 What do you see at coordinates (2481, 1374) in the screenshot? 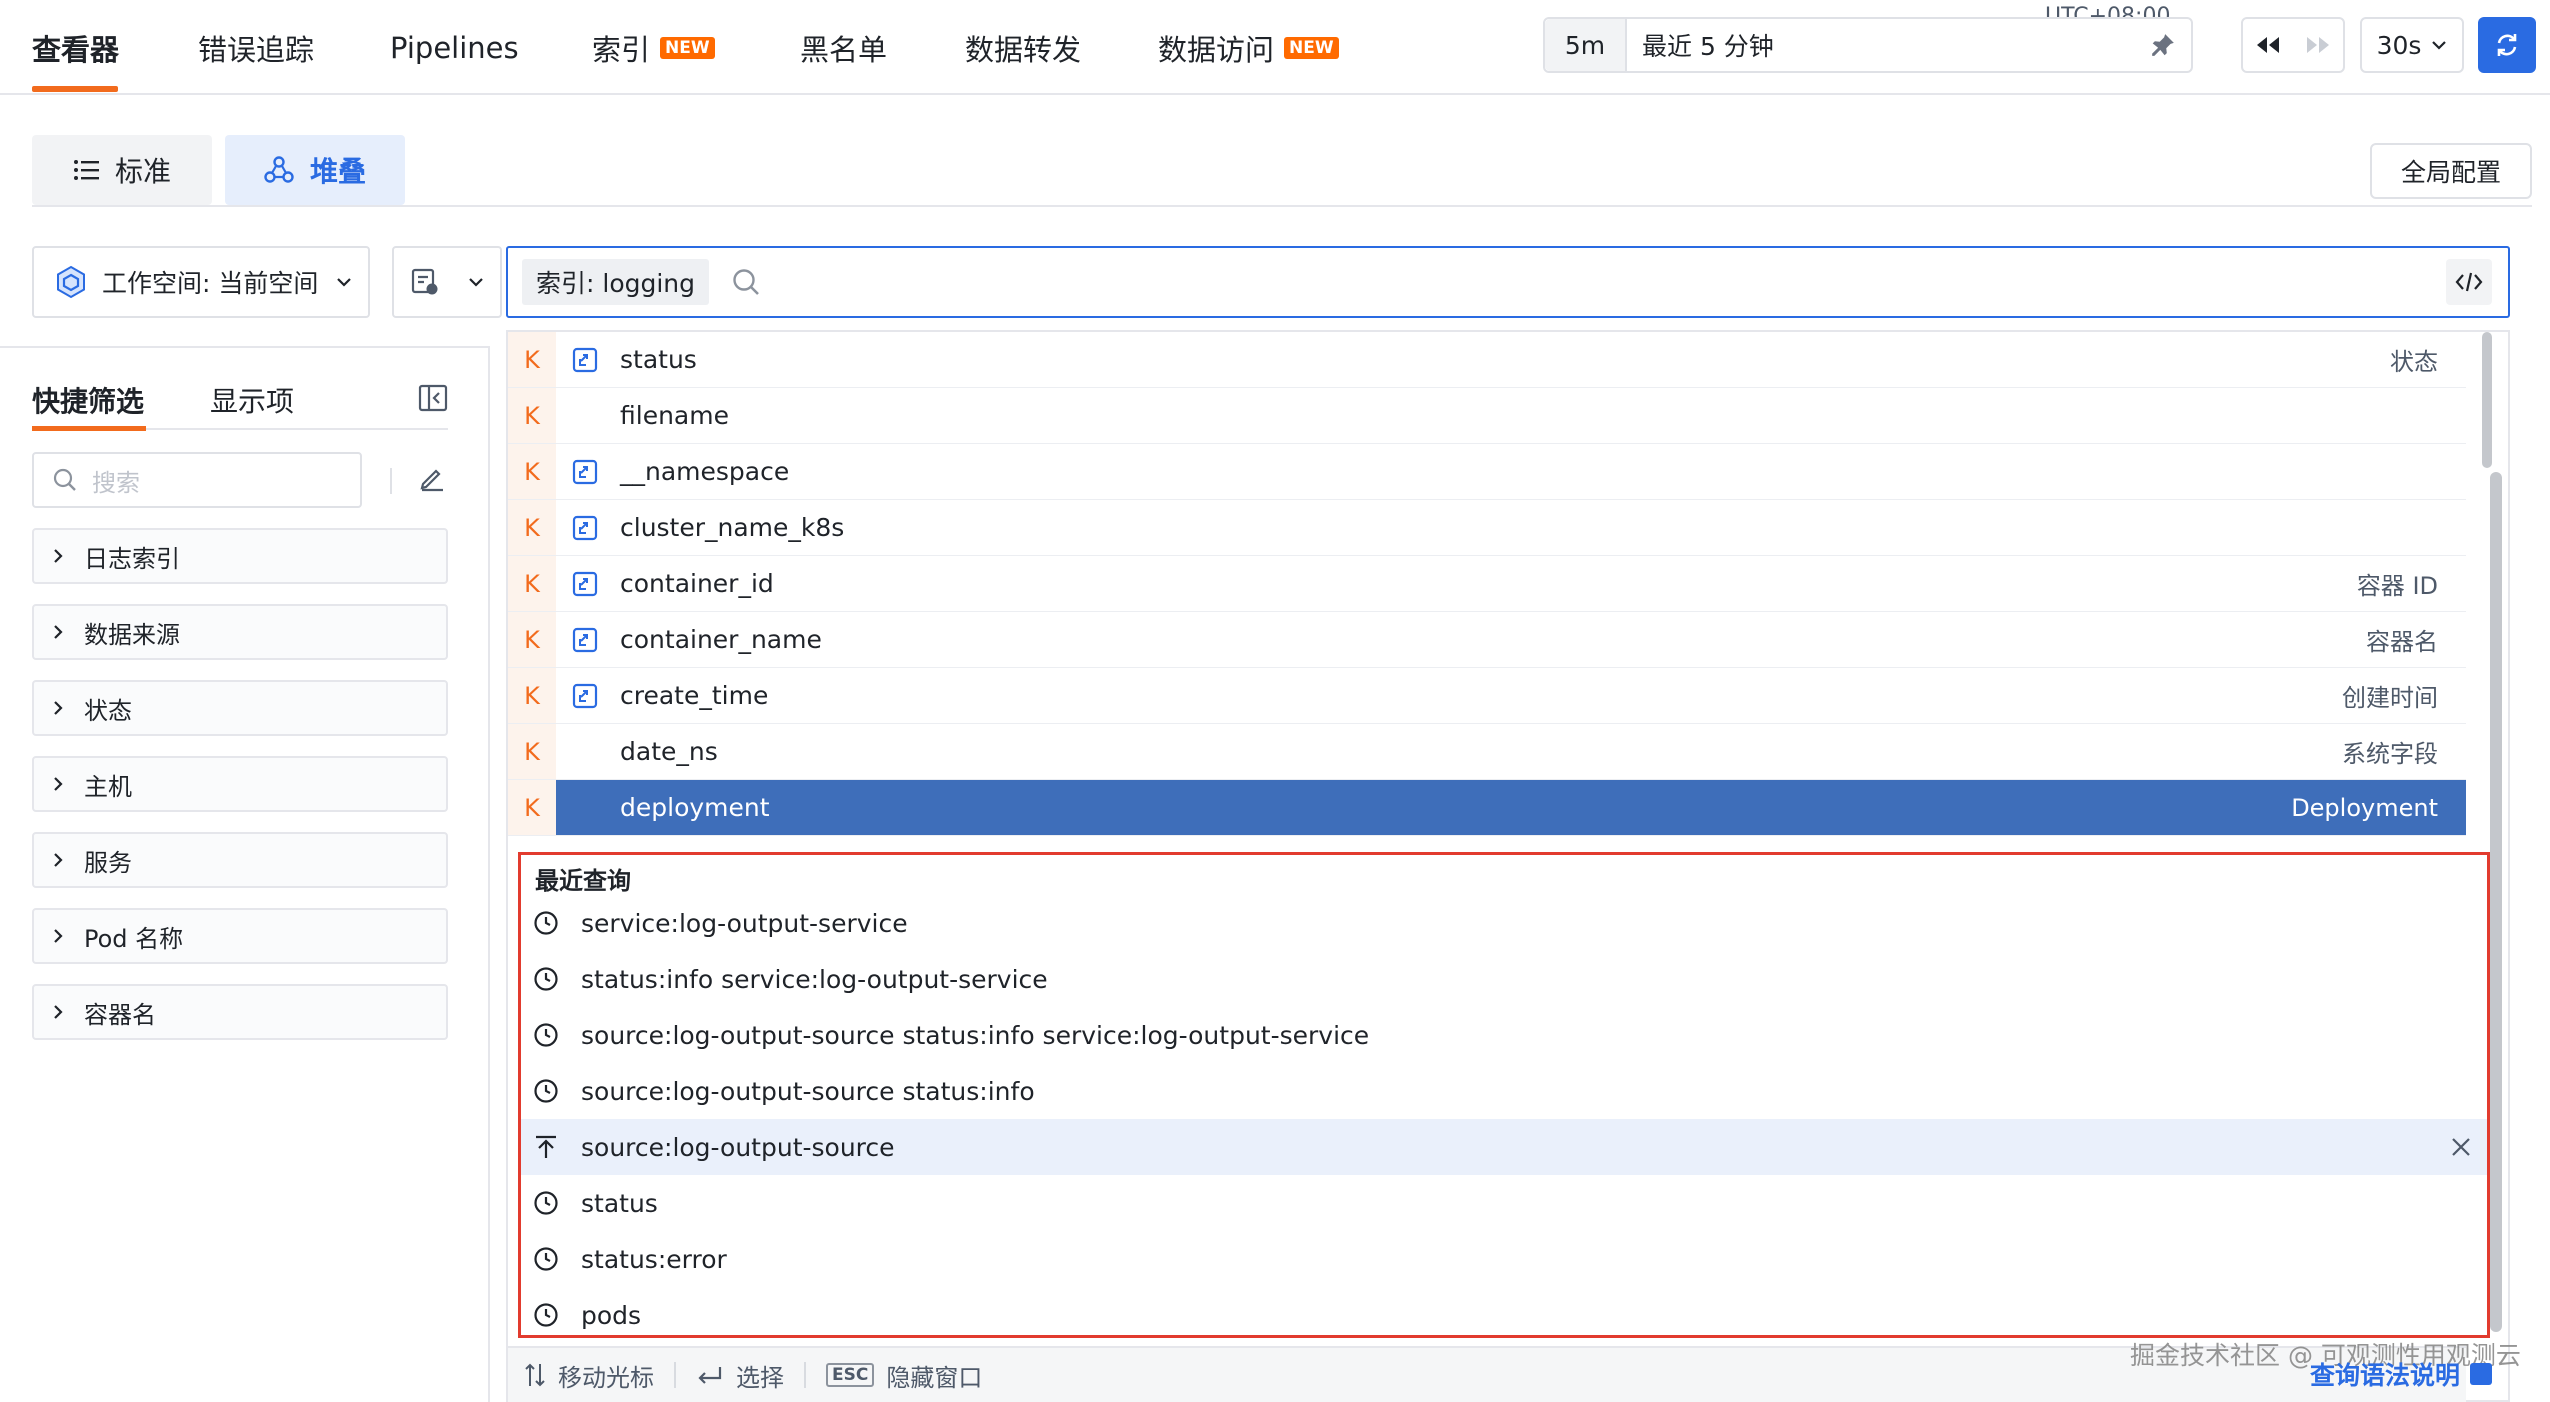
I see `doc-icon` at bounding box center [2481, 1374].